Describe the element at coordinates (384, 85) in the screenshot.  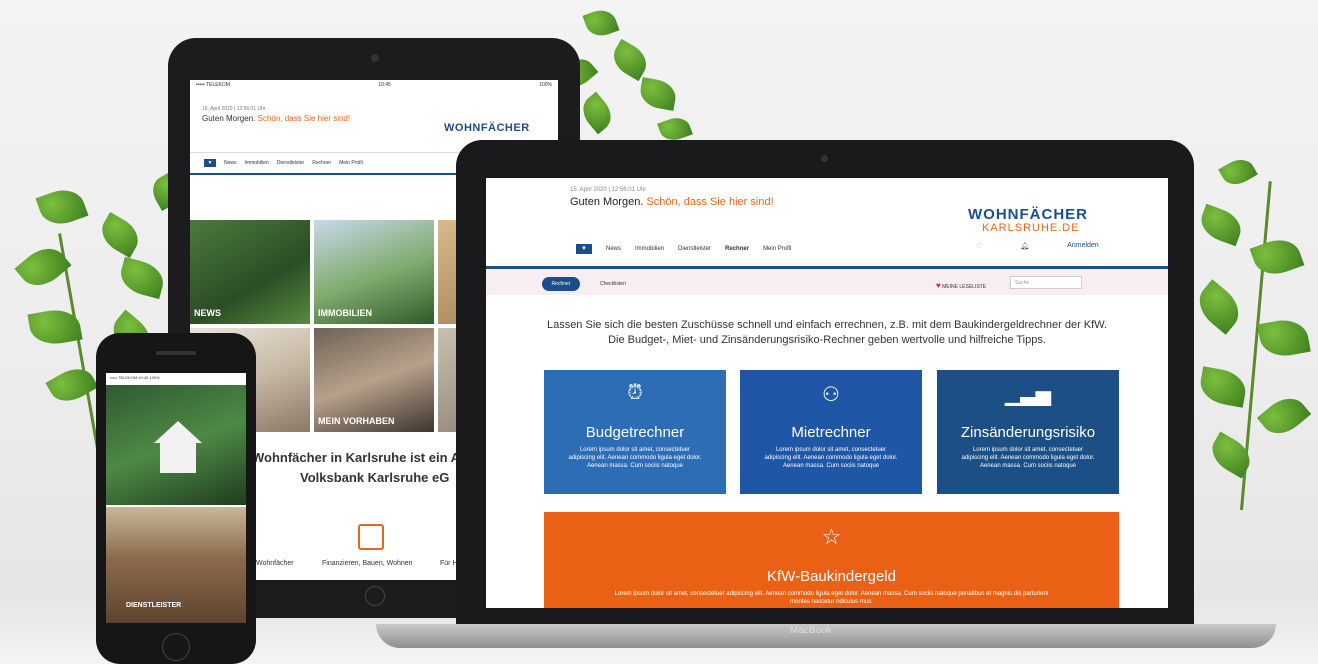
I see `clock-label: 10:45` at that location.